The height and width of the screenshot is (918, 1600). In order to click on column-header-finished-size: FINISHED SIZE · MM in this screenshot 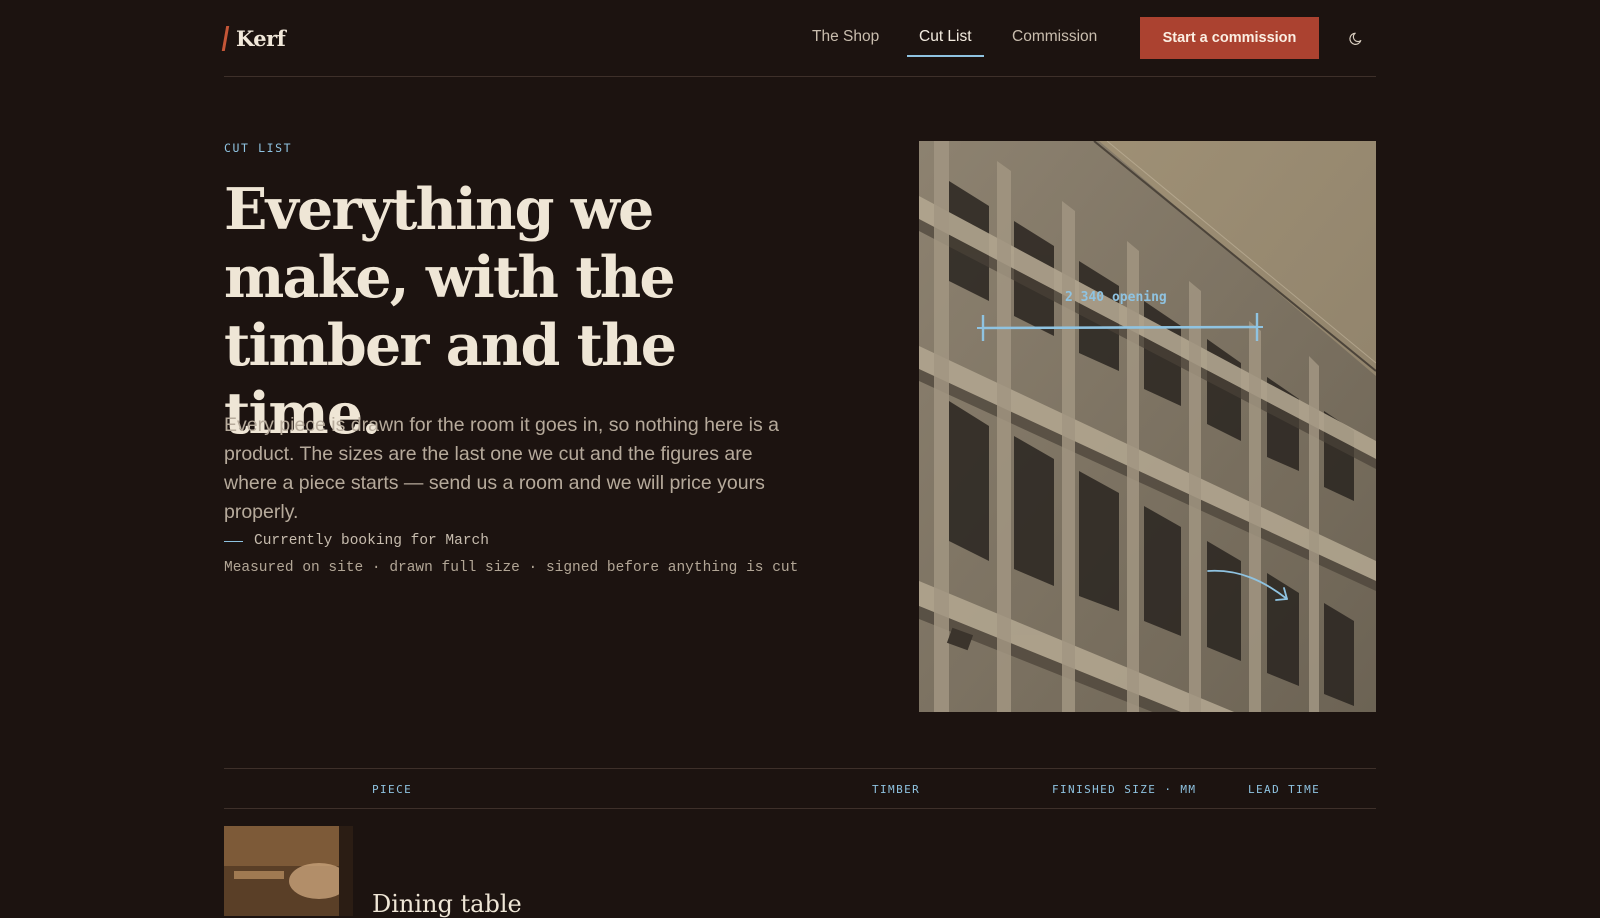, I will do `click(1124, 789)`.